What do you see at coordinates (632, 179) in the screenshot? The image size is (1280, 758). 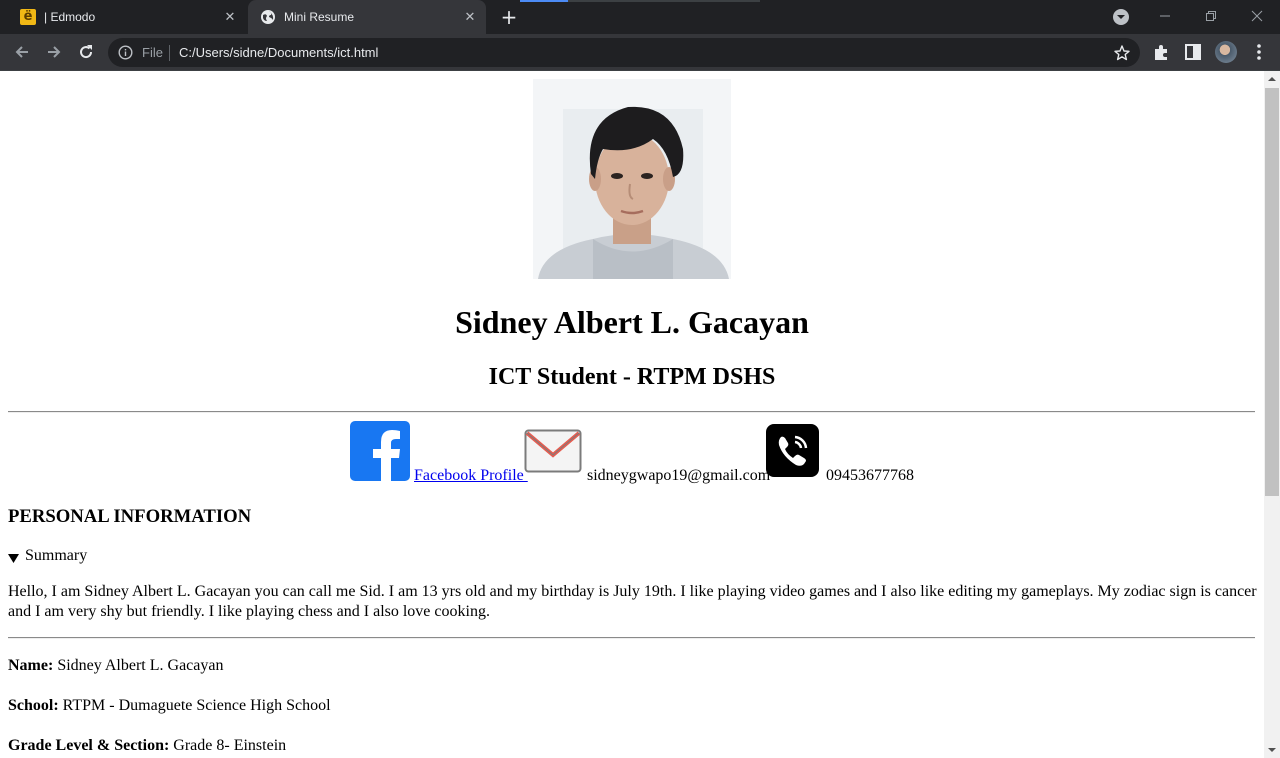 I see `profile-photo` at bounding box center [632, 179].